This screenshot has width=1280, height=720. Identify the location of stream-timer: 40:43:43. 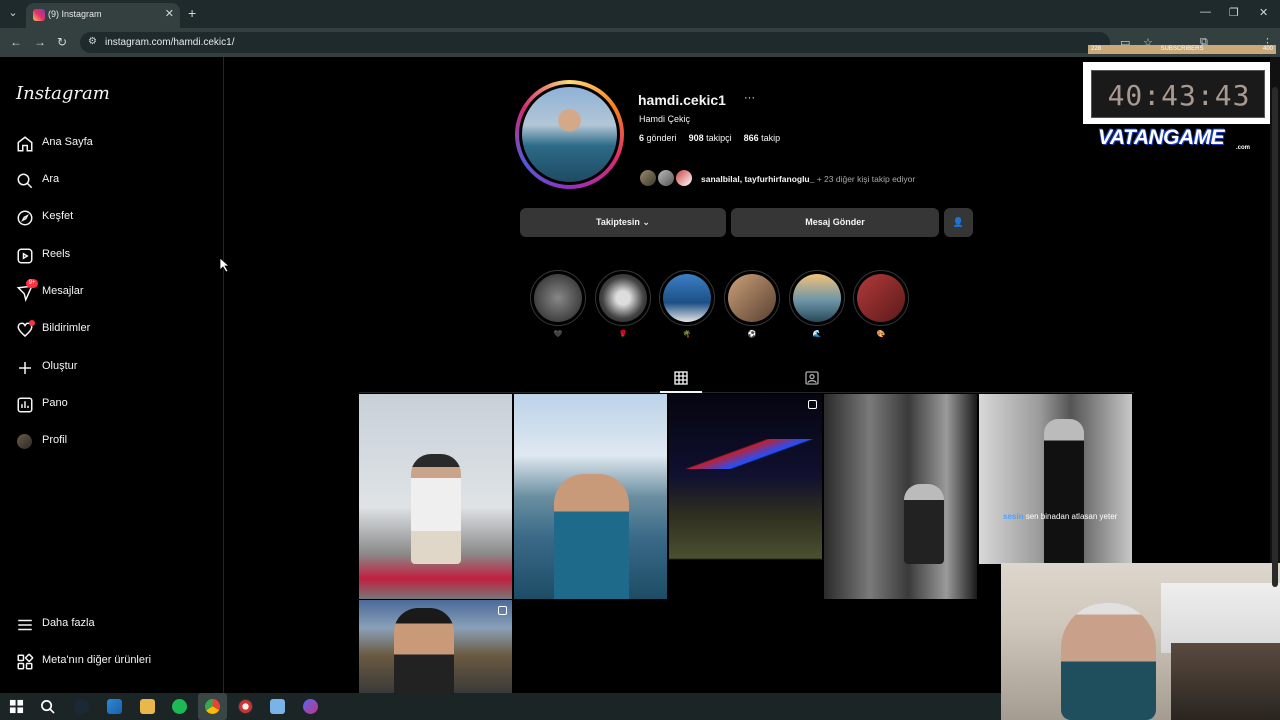
(1178, 93).